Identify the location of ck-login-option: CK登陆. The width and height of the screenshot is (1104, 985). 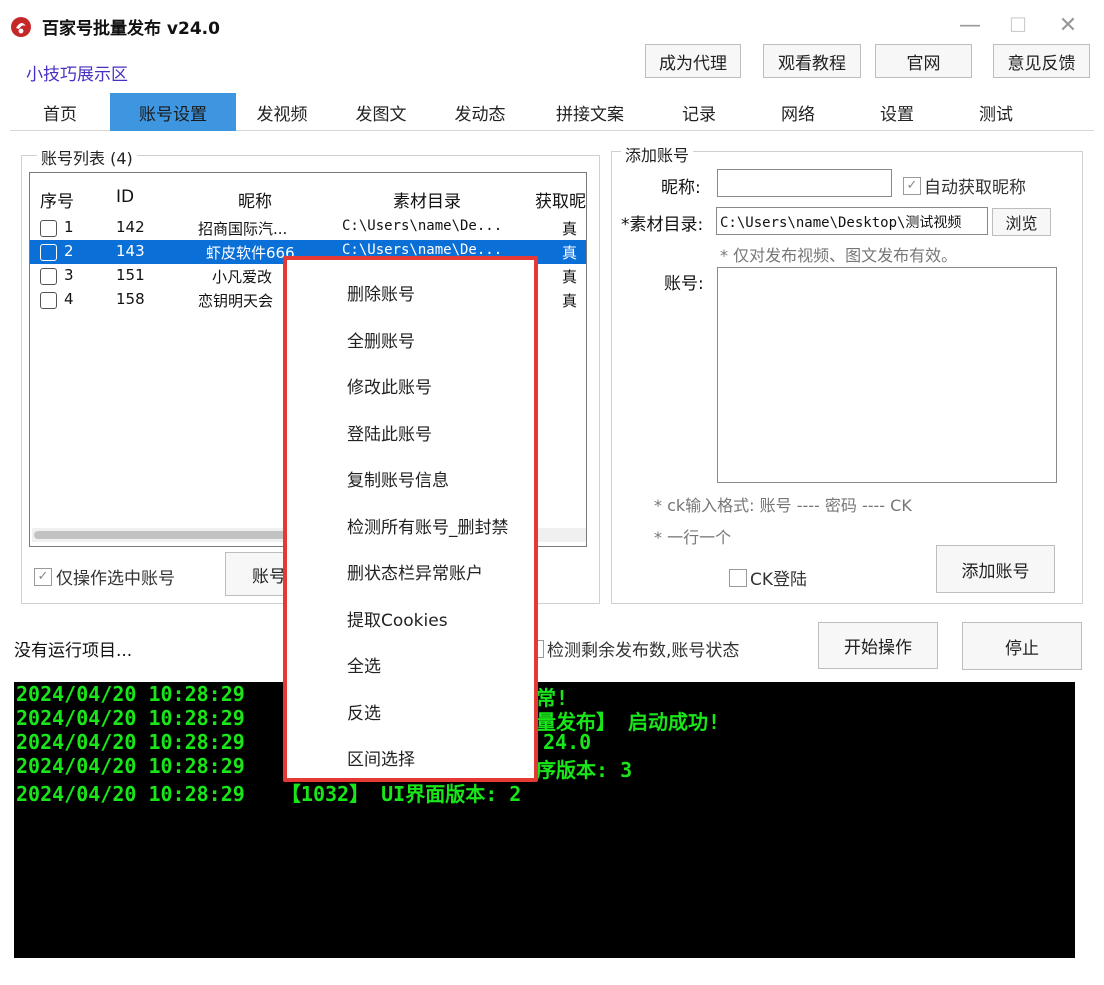
(768, 577).